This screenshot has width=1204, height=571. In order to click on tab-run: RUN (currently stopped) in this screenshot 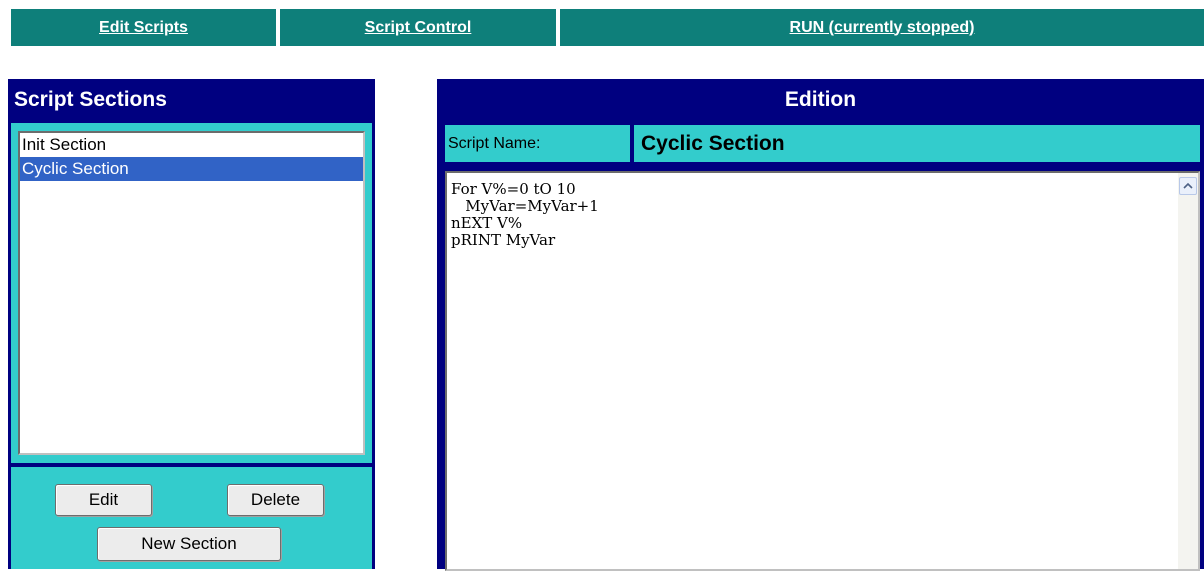, I will do `click(882, 27)`.